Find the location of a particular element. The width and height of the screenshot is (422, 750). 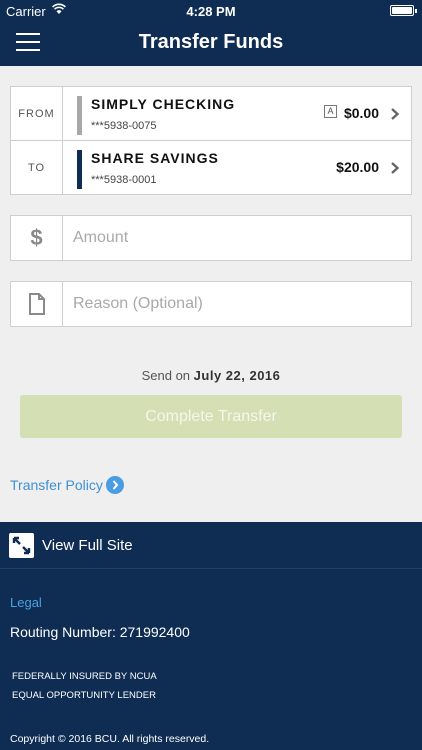

amount-field: $ is located at coordinates (211, 238).